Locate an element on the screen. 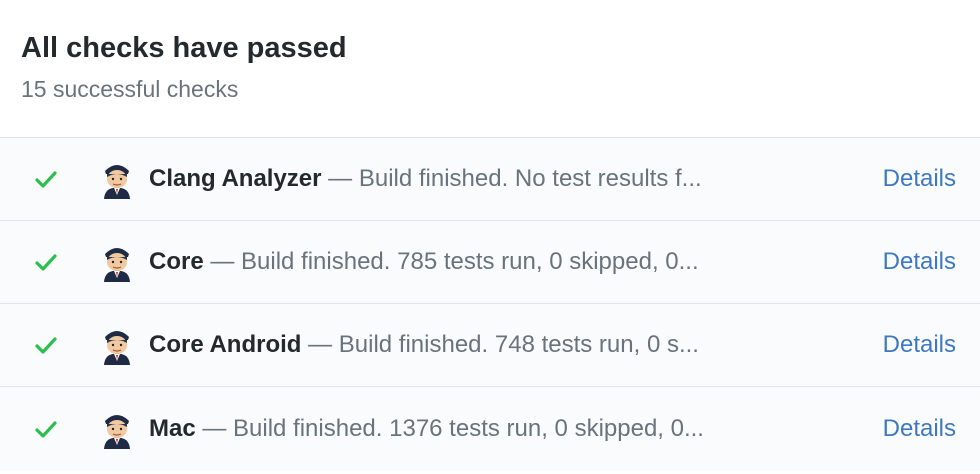 This screenshot has height=474, width=980. checks-title: All checks have passed is located at coordinates (184, 48).